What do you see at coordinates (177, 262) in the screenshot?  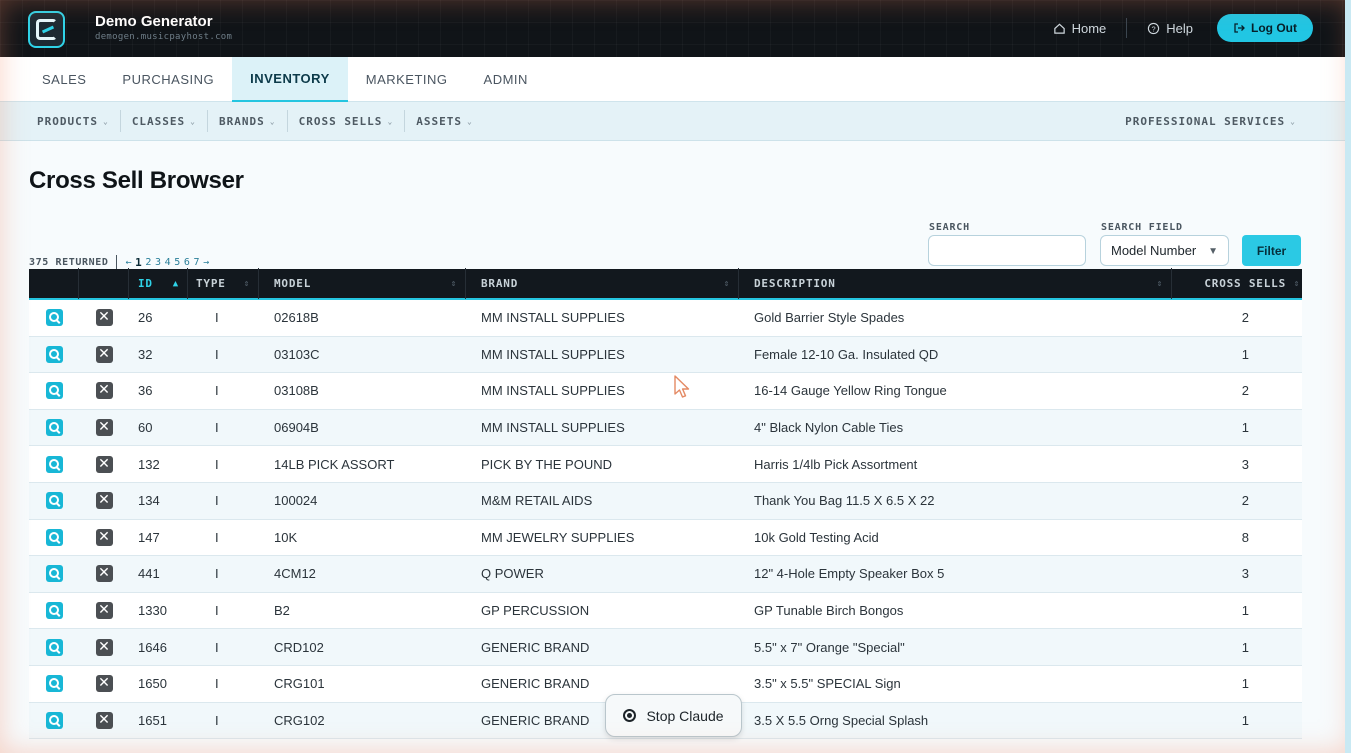 I see `page-link-5: 5` at bounding box center [177, 262].